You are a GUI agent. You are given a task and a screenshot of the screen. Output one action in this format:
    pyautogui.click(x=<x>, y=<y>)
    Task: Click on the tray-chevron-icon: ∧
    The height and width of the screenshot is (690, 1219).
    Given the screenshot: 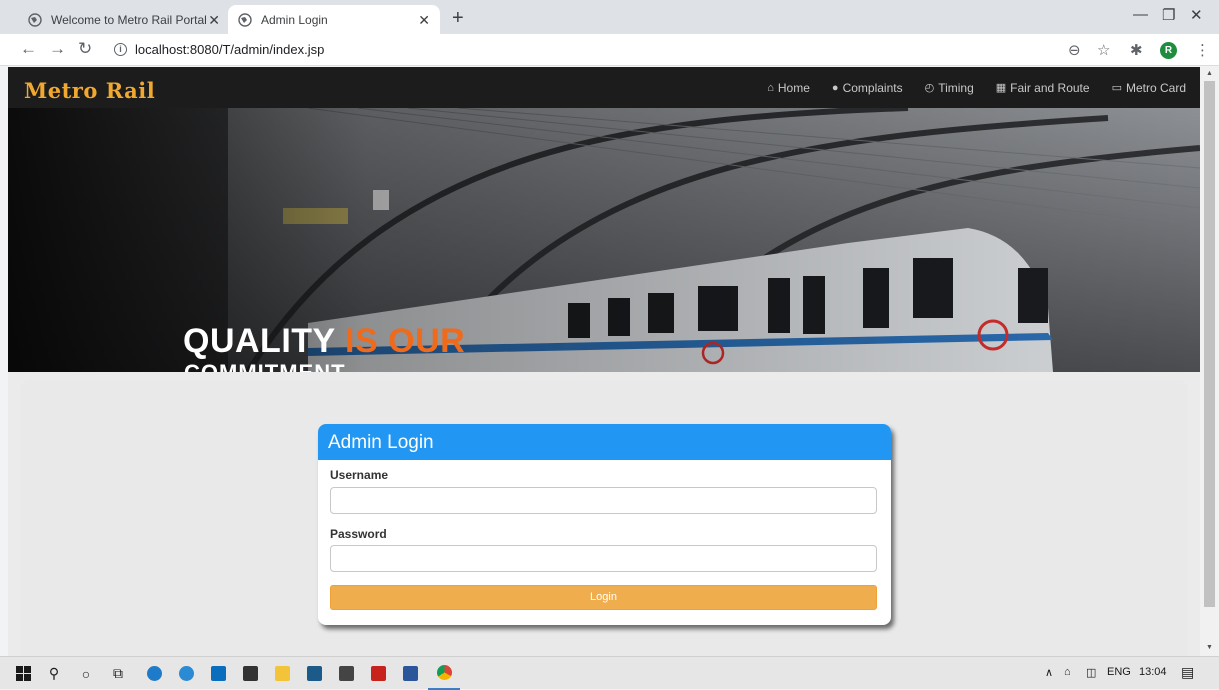 What is the action you would take?
    pyautogui.click(x=1049, y=672)
    